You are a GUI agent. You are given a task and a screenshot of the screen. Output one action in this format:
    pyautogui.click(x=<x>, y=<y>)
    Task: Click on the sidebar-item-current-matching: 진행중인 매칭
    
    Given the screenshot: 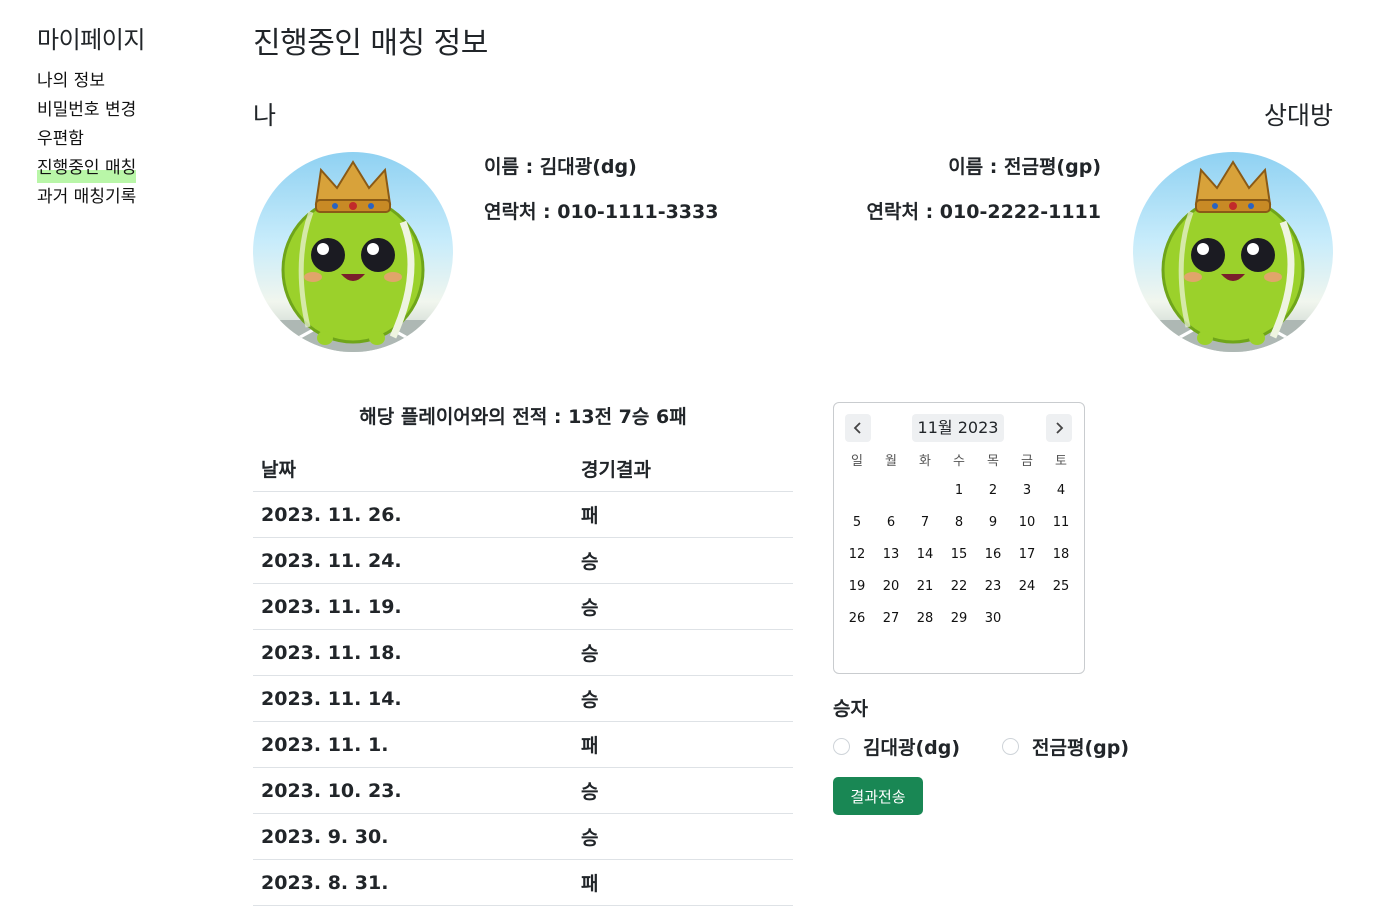 What is the action you would take?
    pyautogui.click(x=132, y=168)
    